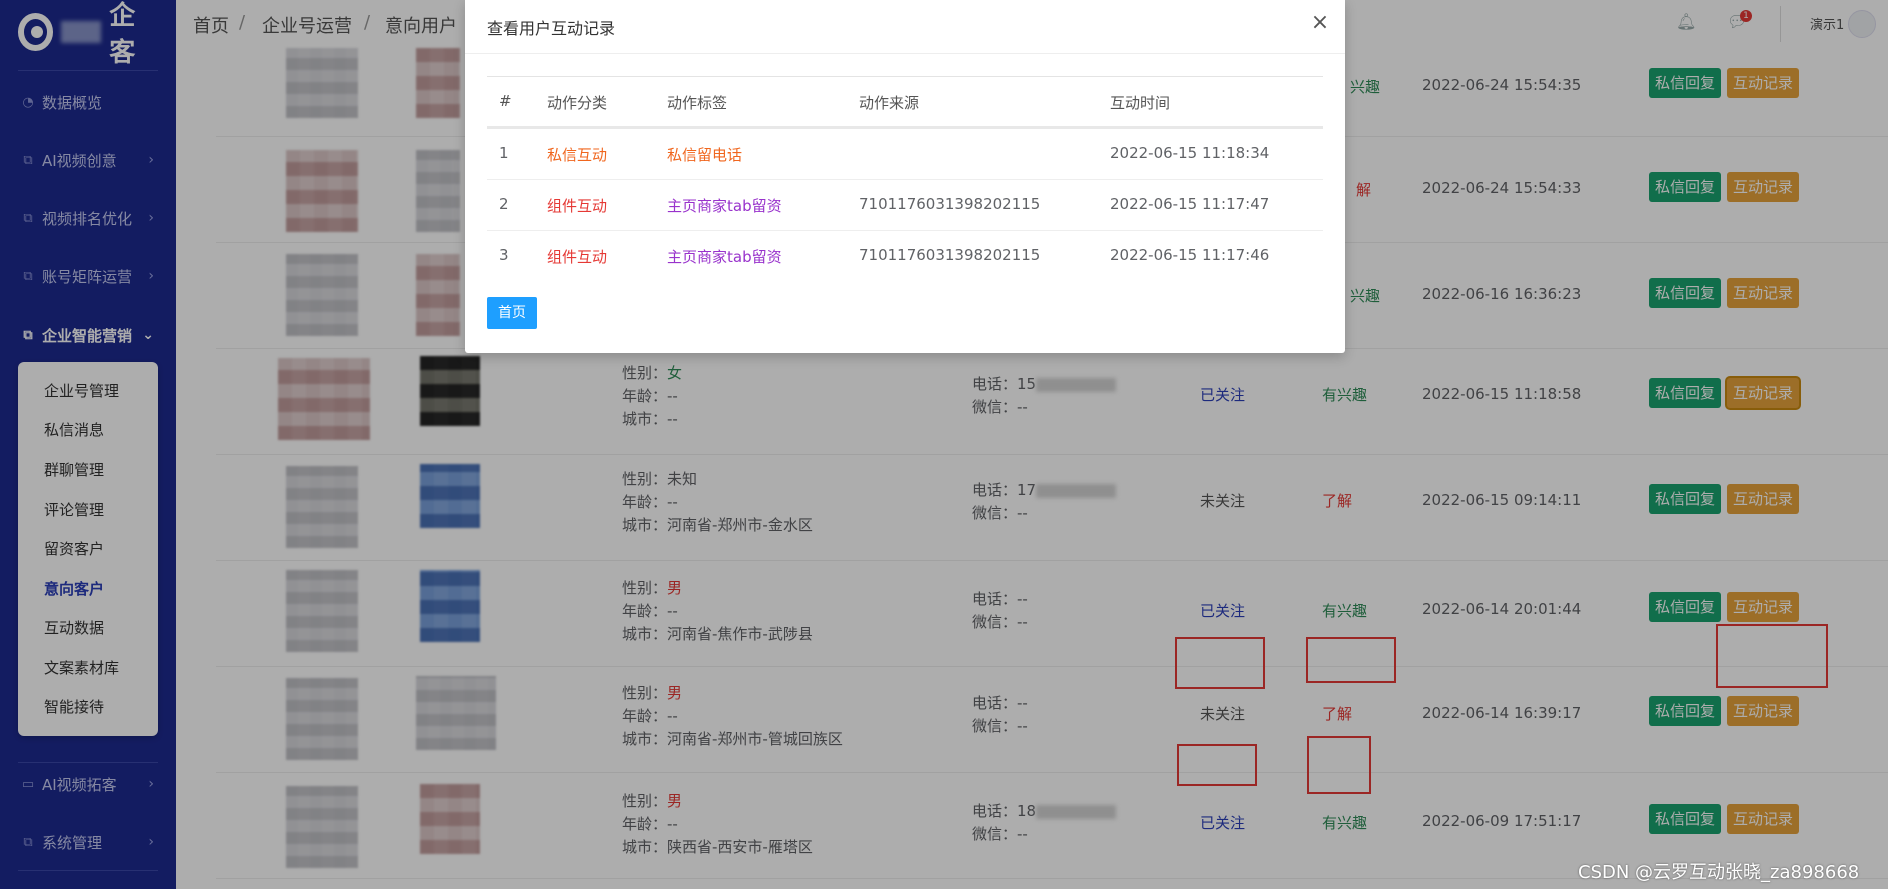 The height and width of the screenshot is (889, 1888). Describe the element at coordinates (1320, 23) in the screenshot. I see `close-icon: ×` at that location.